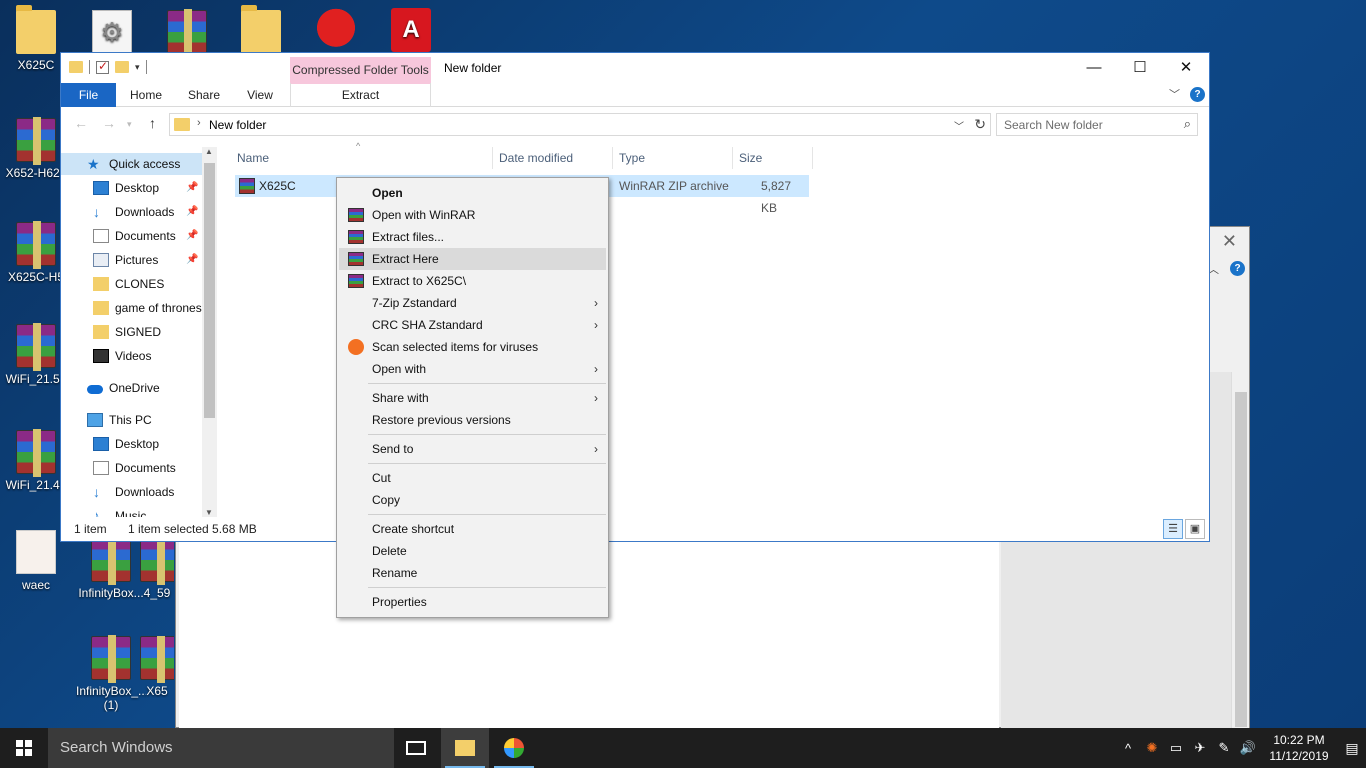  Describe the element at coordinates (131, 236) in the screenshot. I see `nav-item-documents: Documents 📌` at that location.